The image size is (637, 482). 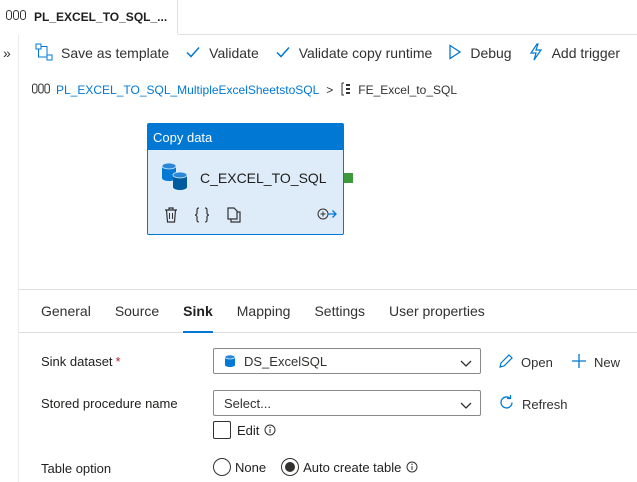 What do you see at coordinates (245, 192) in the screenshot?
I see `activity-body: C_EXCEL_TO_SQL` at bounding box center [245, 192].